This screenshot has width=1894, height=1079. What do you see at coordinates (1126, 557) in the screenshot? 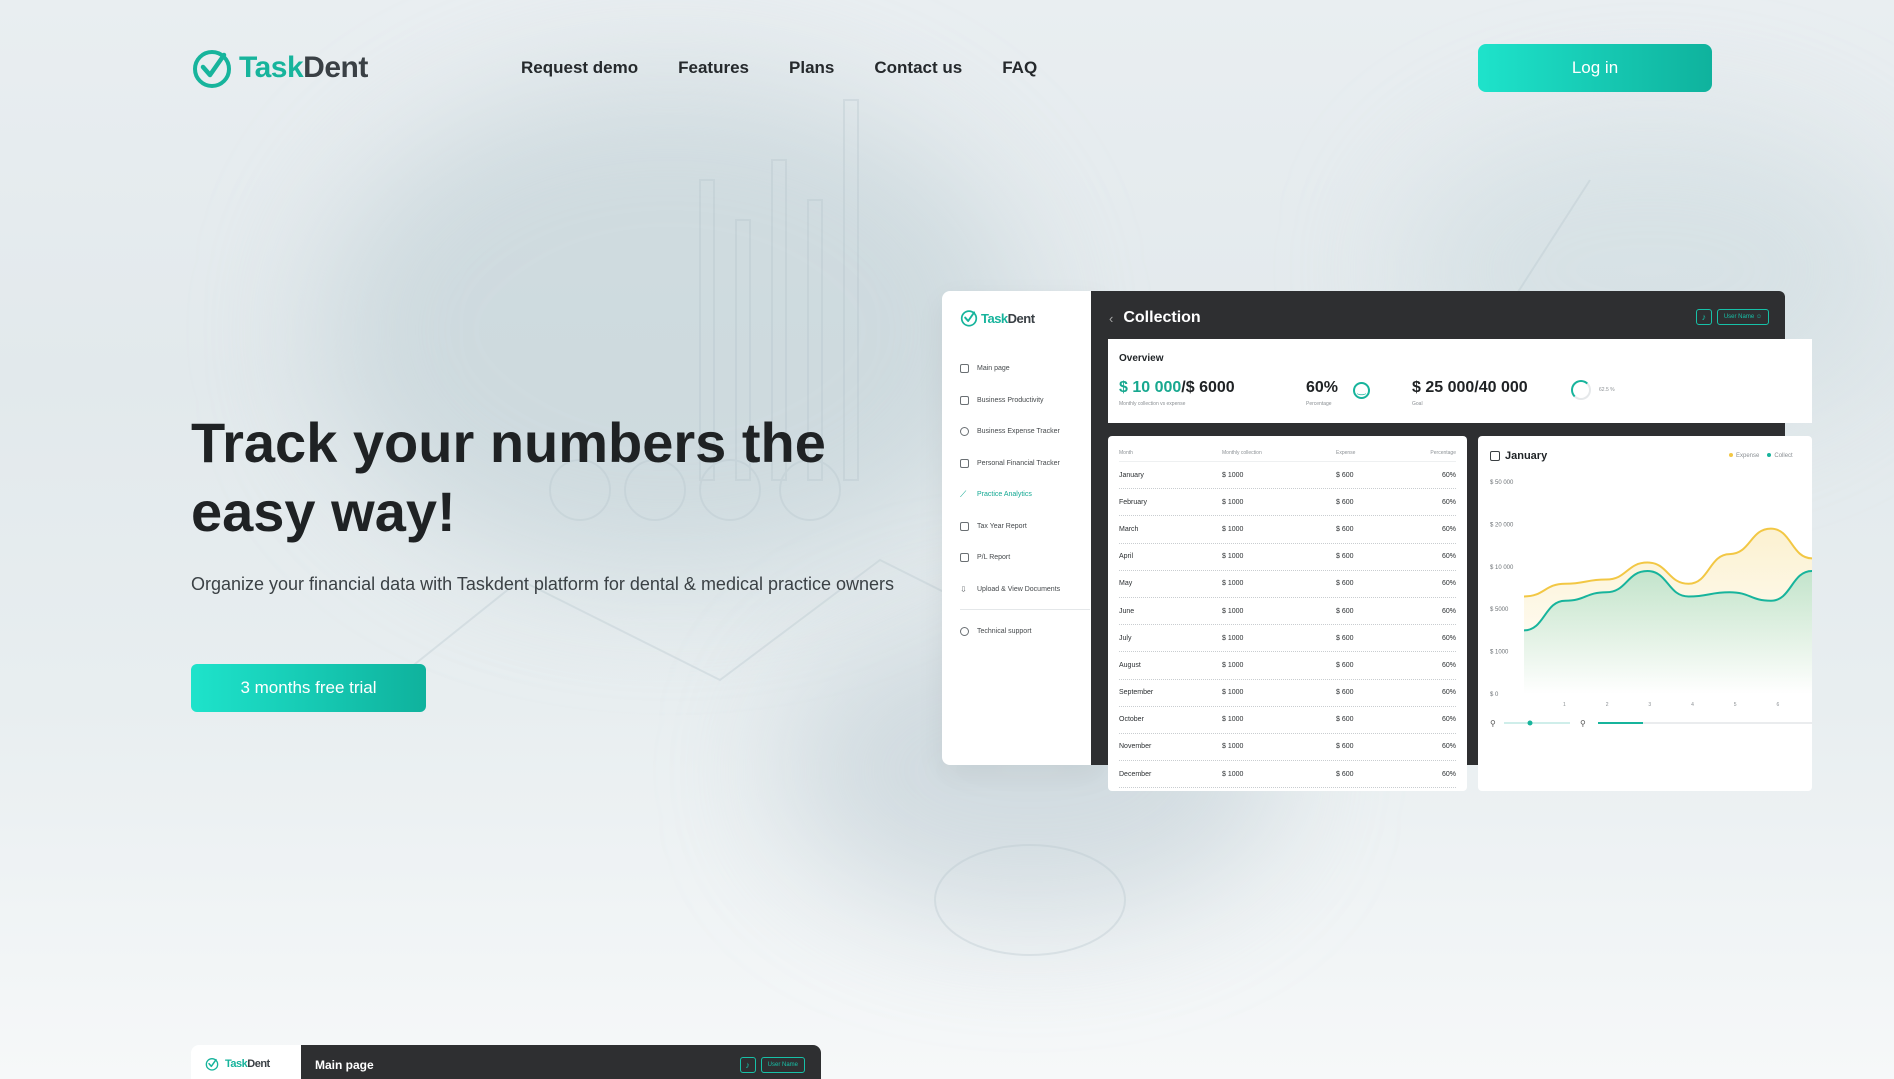
I see `table-cell: April` at bounding box center [1126, 557].